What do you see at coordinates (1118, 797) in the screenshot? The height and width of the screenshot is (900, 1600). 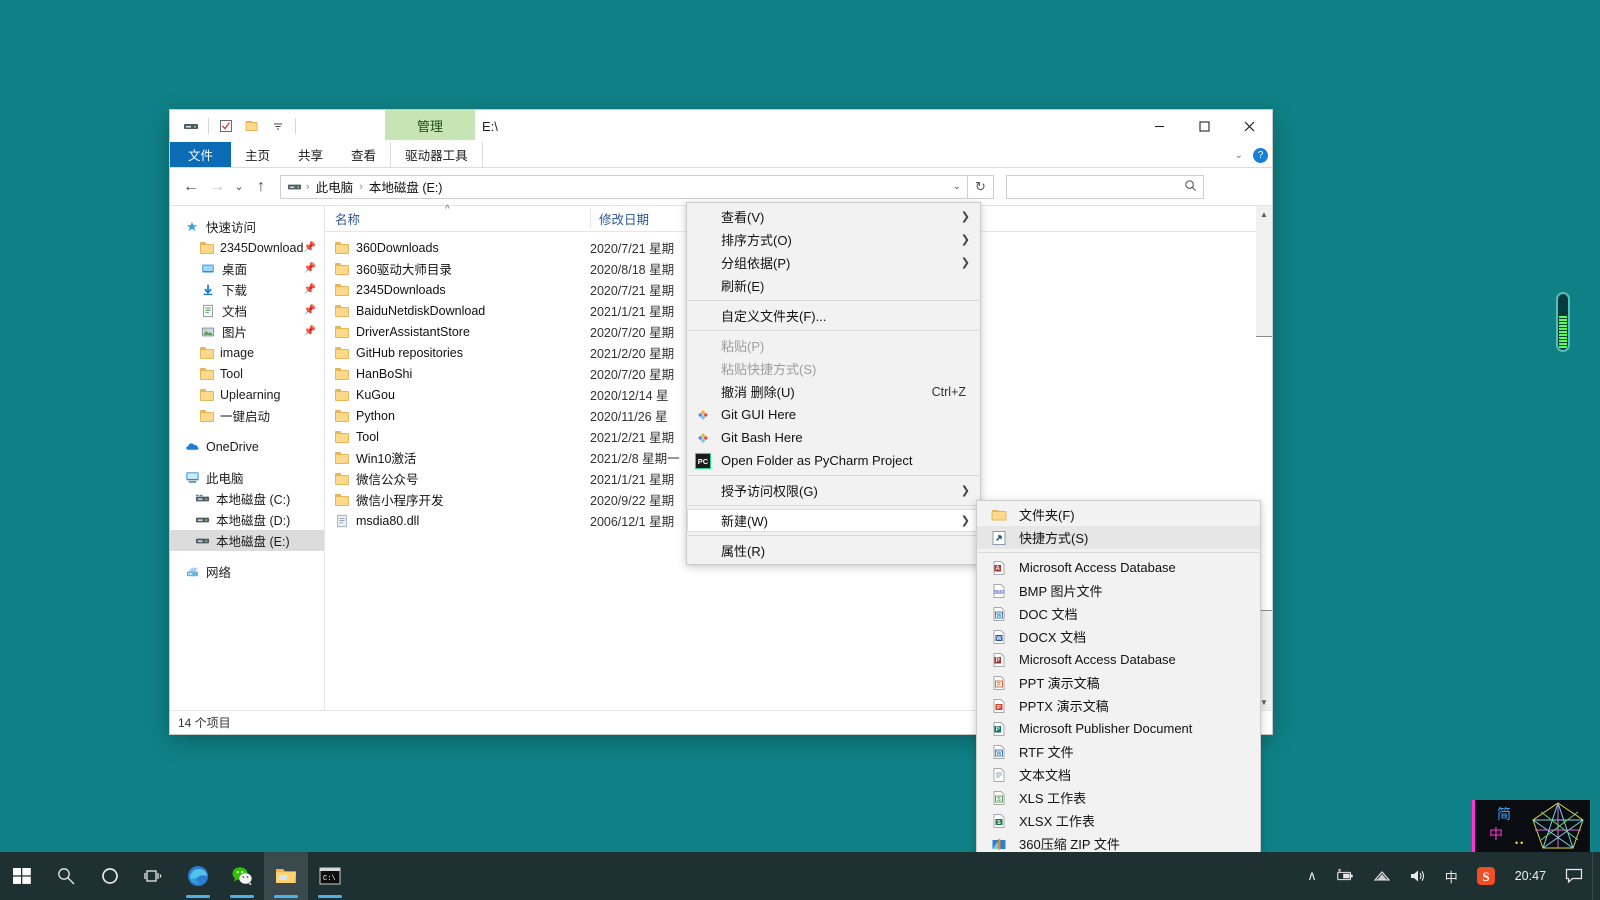 I see `submenu-item-xls-worksheet: S XLS 工作表` at bounding box center [1118, 797].